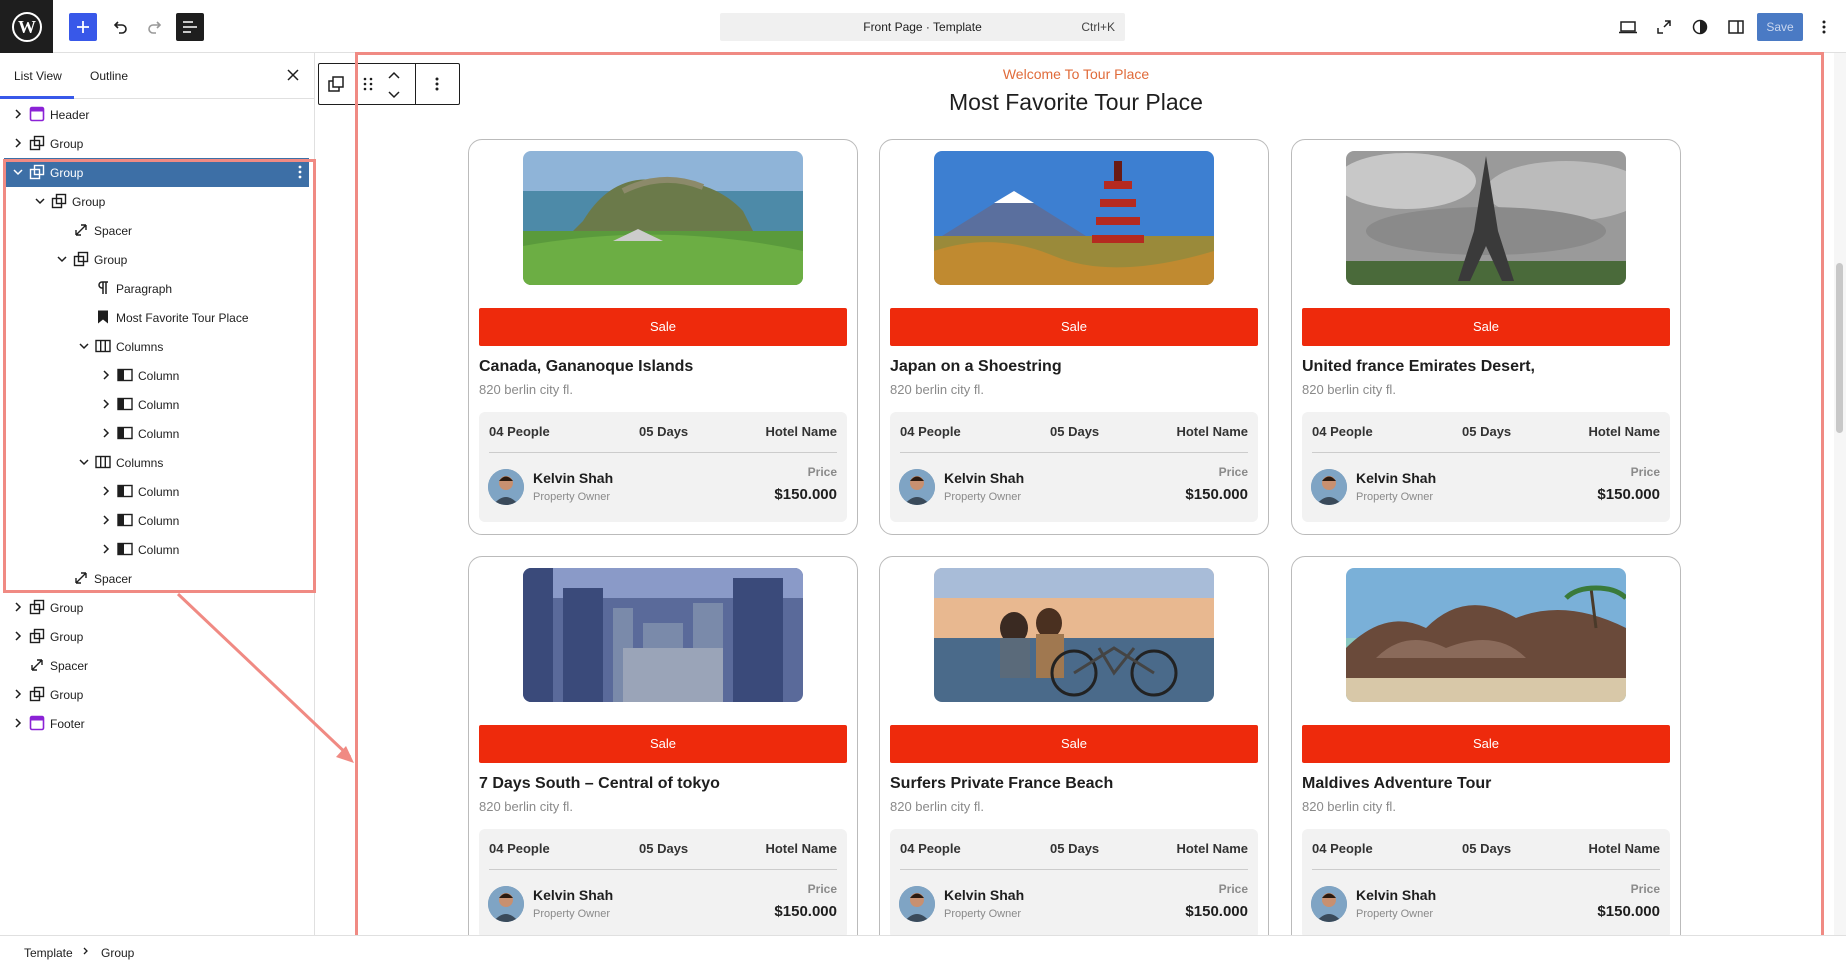  What do you see at coordinates (1418, 367) in the screenshot?
I see `tour-name: United france Emirates Desert,` at bounding box center [1418, 367].